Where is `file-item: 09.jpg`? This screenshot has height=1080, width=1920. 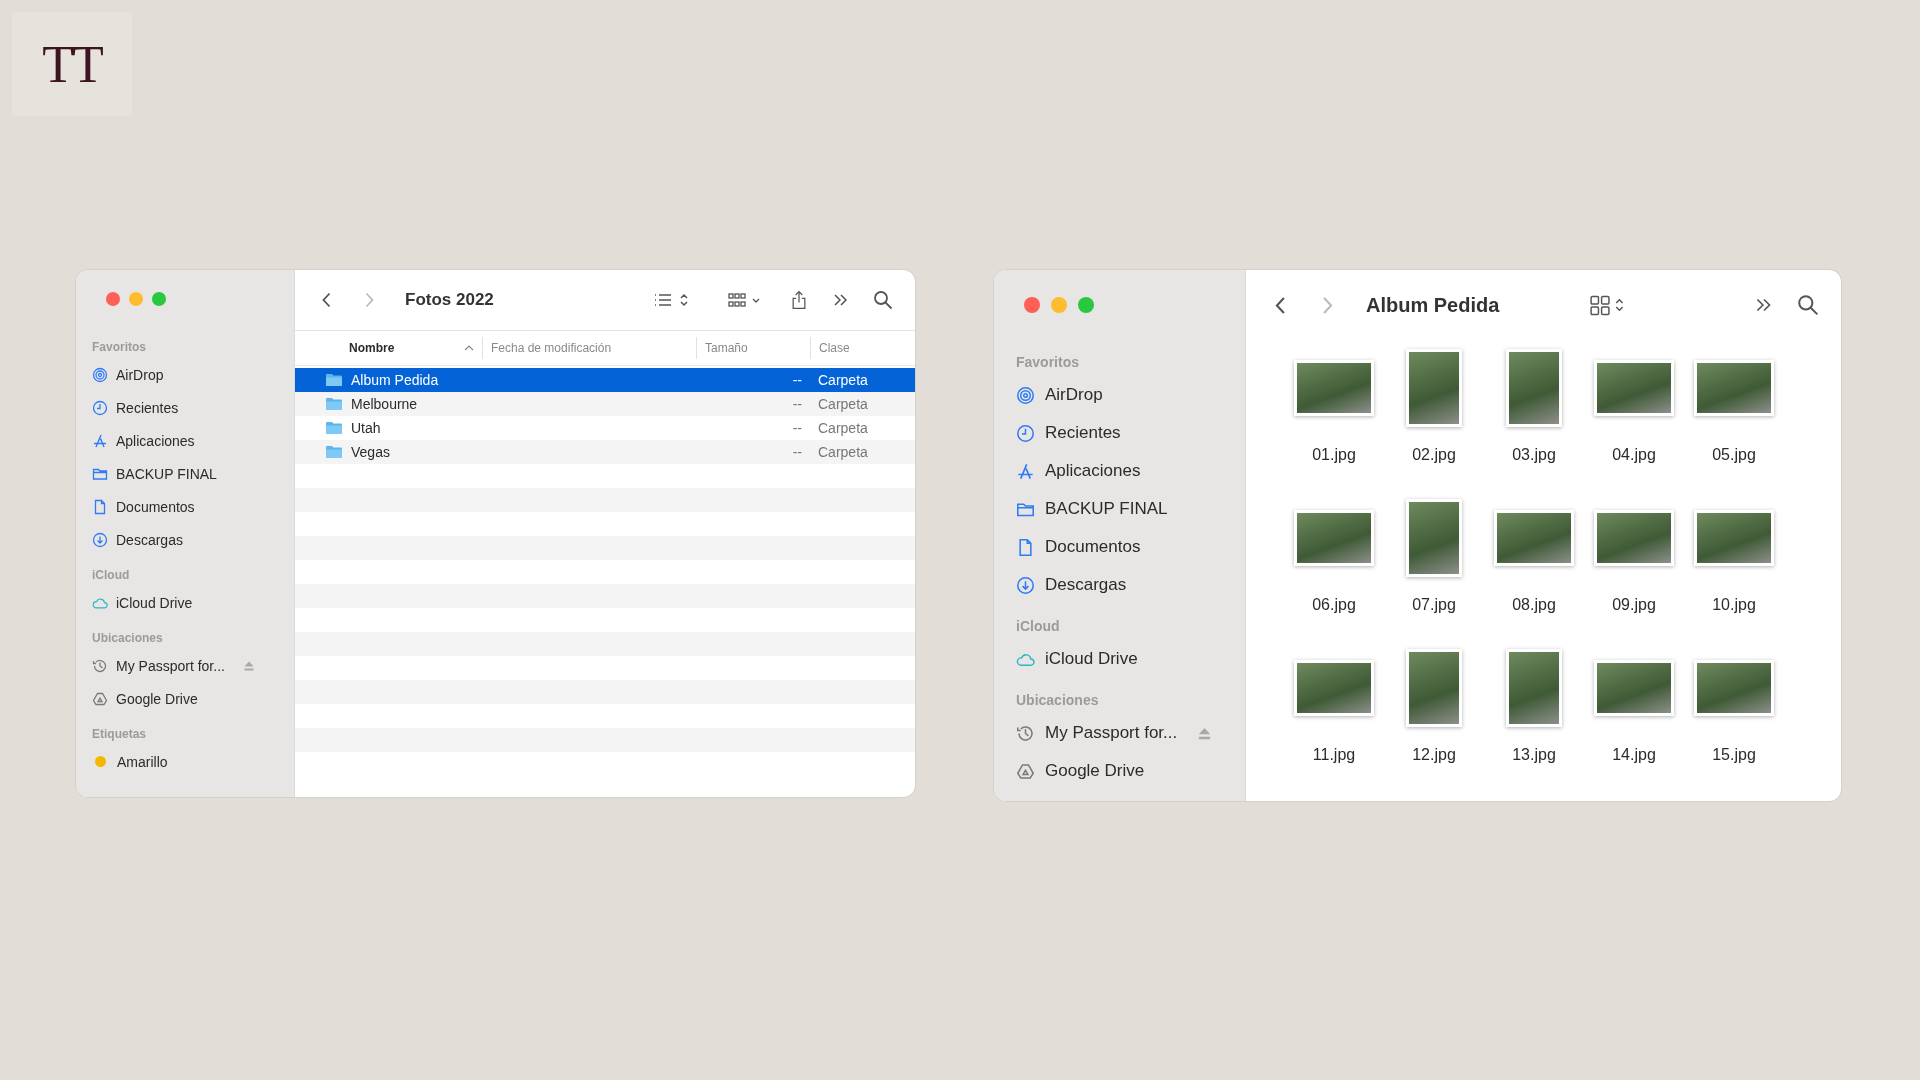
file-item: 09.jpg is located at coordinates (1634, 567).